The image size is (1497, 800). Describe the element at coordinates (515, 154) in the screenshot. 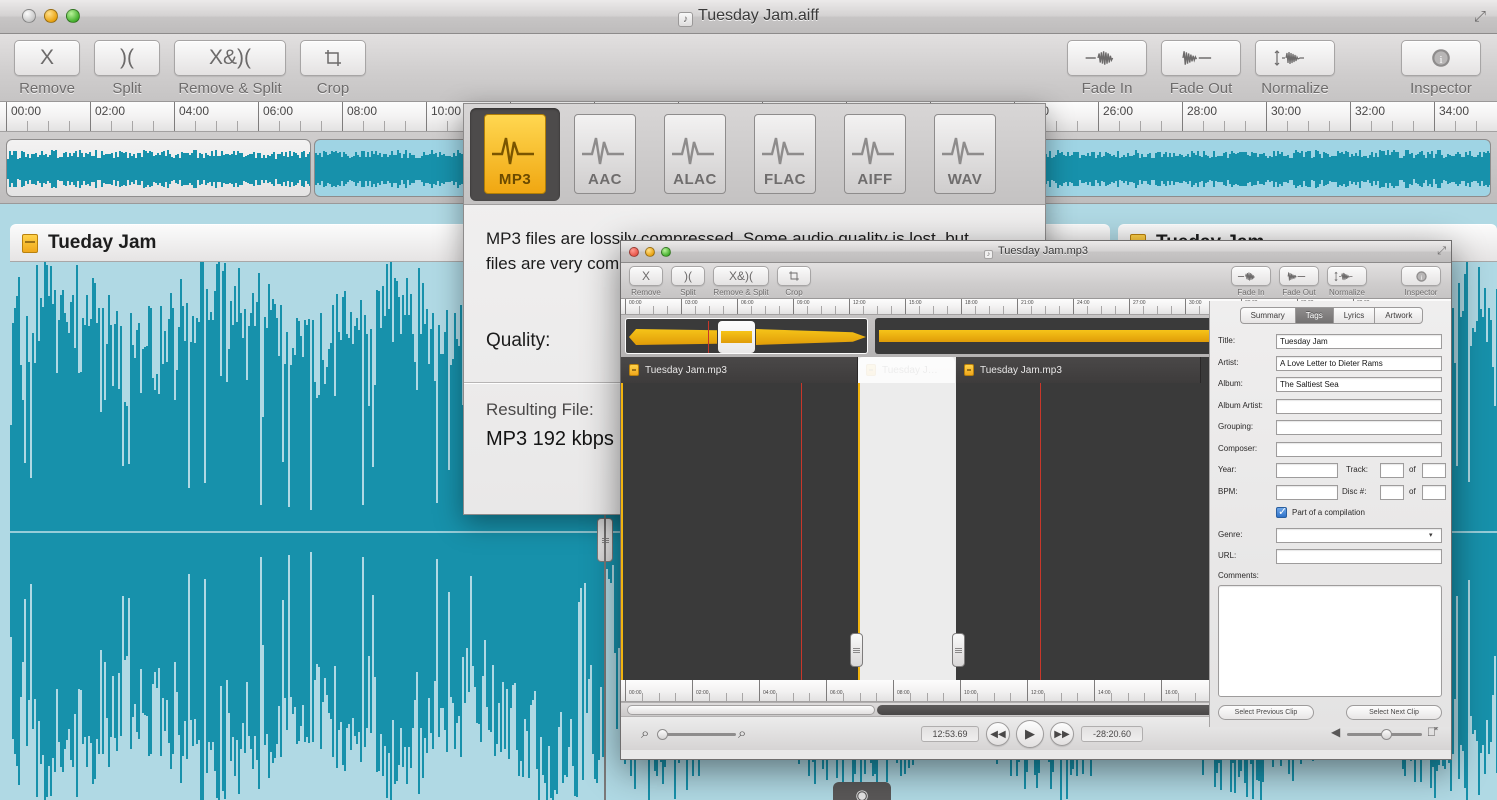

I see `format-option-mp3: MP3` at that location.